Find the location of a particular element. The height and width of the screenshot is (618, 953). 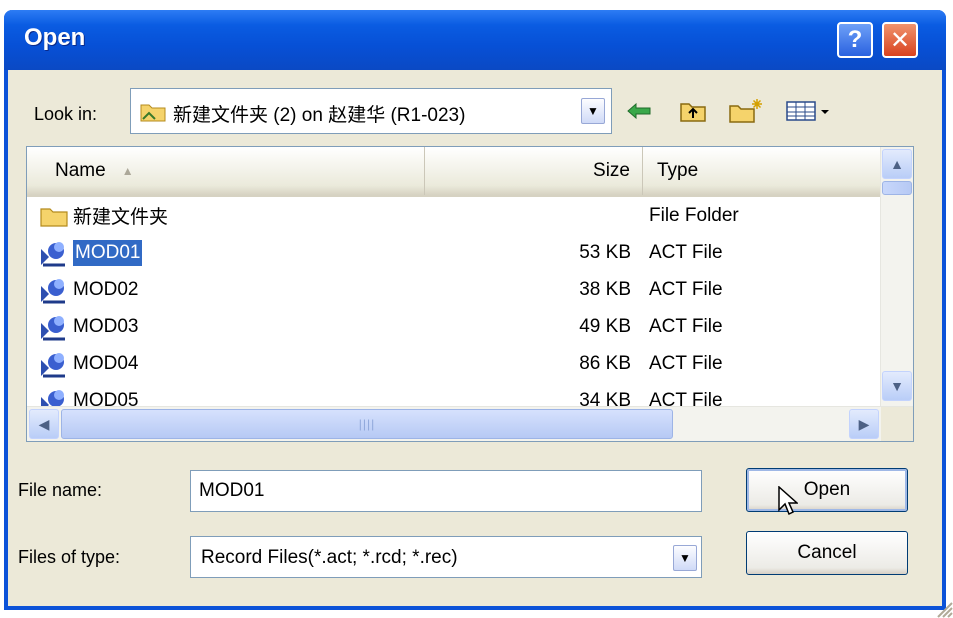

scroll-down-button: ▼ is located at coordinates (897, 386).